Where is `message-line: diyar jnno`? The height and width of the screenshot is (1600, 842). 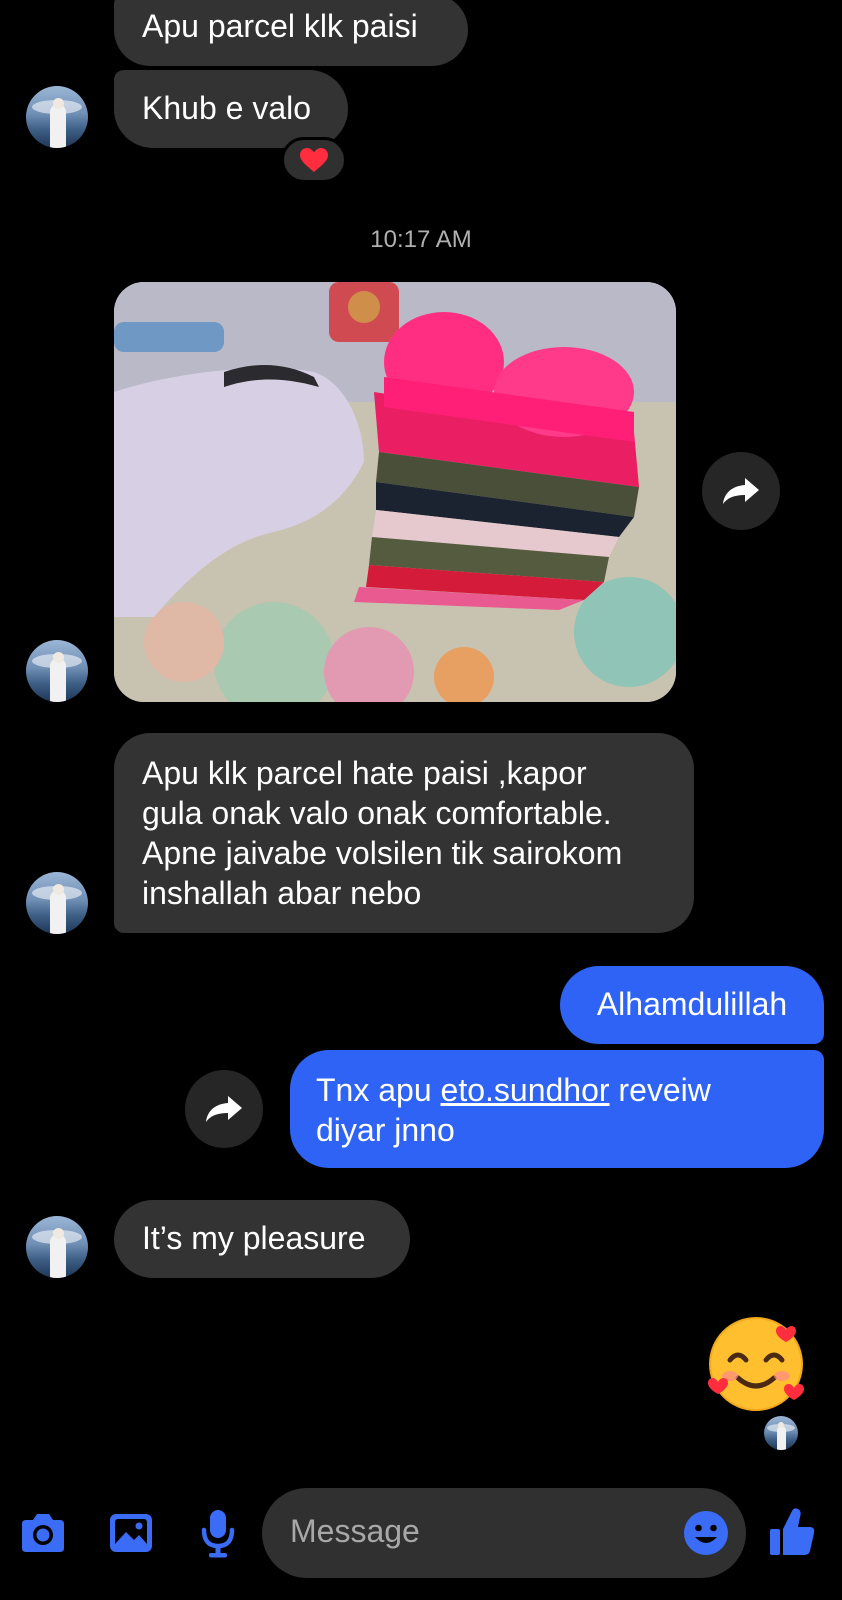 message-line: diyar jnno is located at coordinates (385, 1130).